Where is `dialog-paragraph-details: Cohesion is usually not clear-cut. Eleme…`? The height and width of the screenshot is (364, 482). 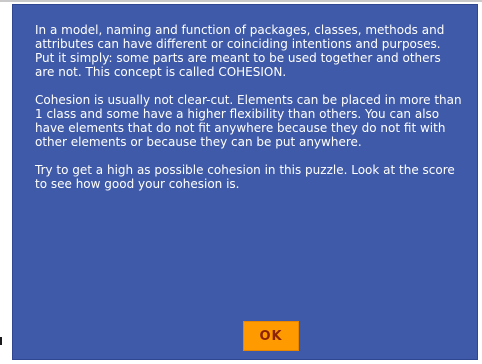 dialog-paragraph-details: Cohesion is usually not clear-cut. Eleme… is located at coordinates (248, 121).